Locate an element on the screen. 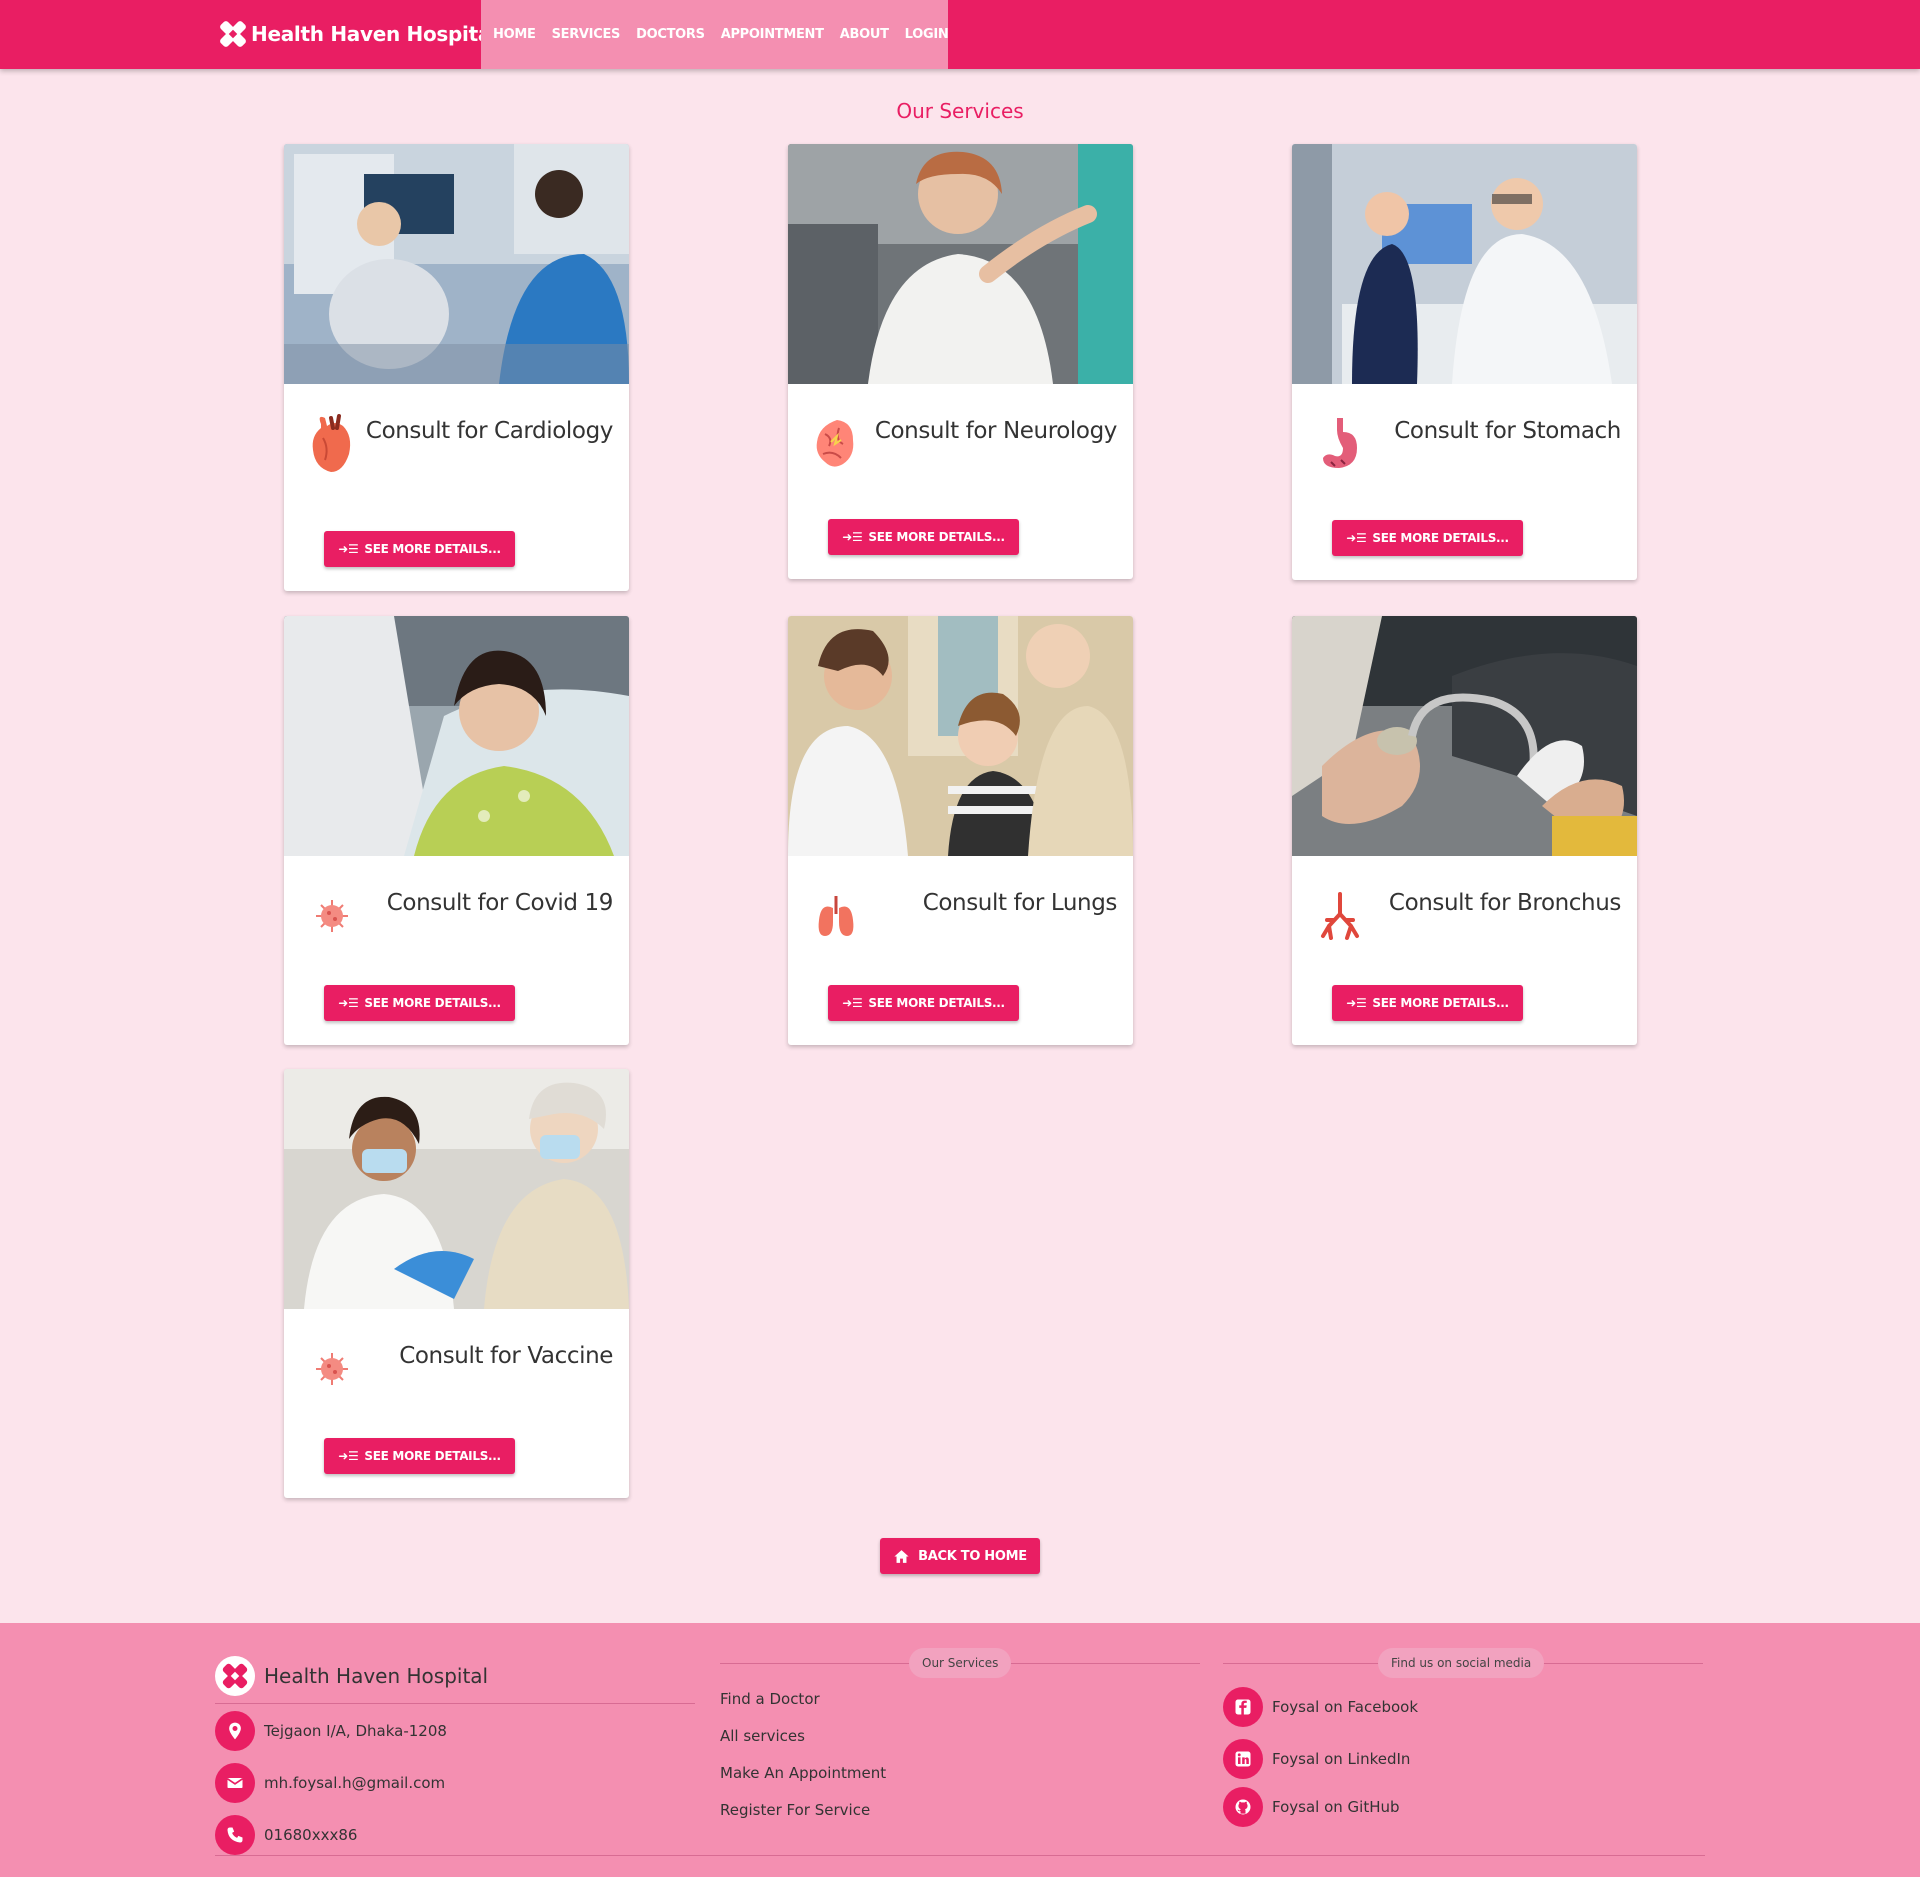  email-text: mh.foysal.h@gmail.com is located at coordinates (354, 1783).